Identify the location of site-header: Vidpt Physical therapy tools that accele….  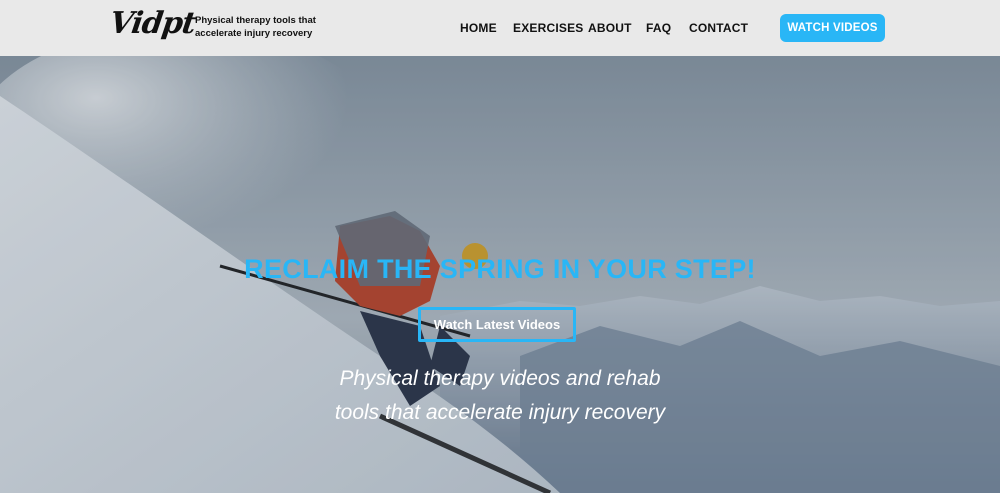
(500, 28).